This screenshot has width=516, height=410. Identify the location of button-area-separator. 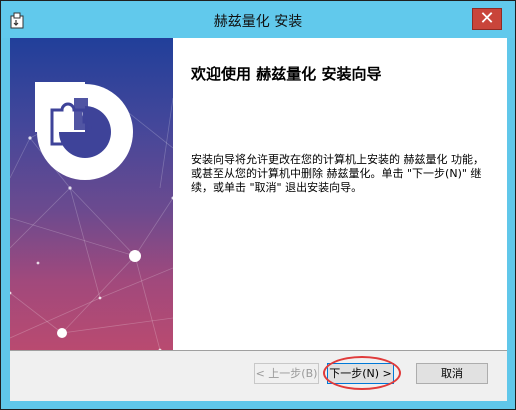
(258, 350).